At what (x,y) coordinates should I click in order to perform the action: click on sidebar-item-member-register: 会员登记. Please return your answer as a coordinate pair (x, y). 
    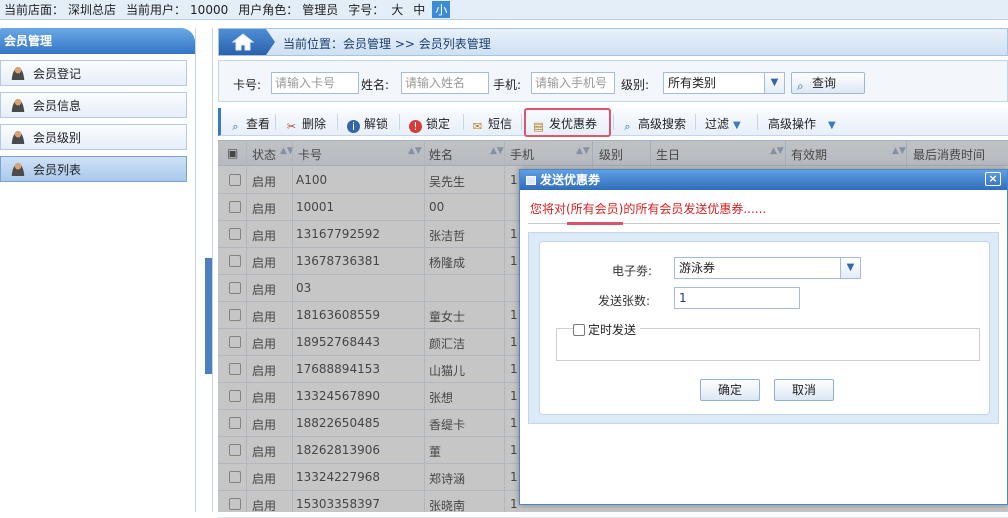
    Looking at the image, I should click on (93, 73).